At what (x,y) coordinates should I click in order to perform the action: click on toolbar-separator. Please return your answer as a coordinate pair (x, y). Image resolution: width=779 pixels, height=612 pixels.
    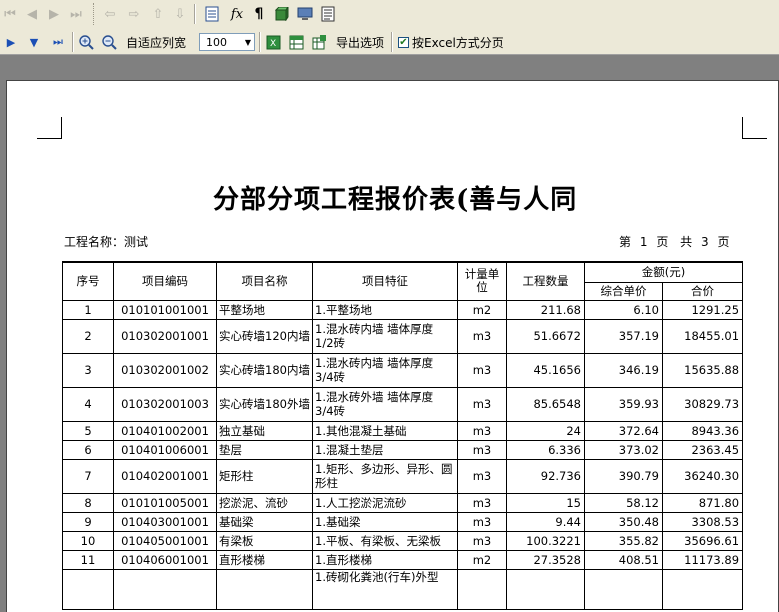
    Looking at the image, I should click on (392, 42).